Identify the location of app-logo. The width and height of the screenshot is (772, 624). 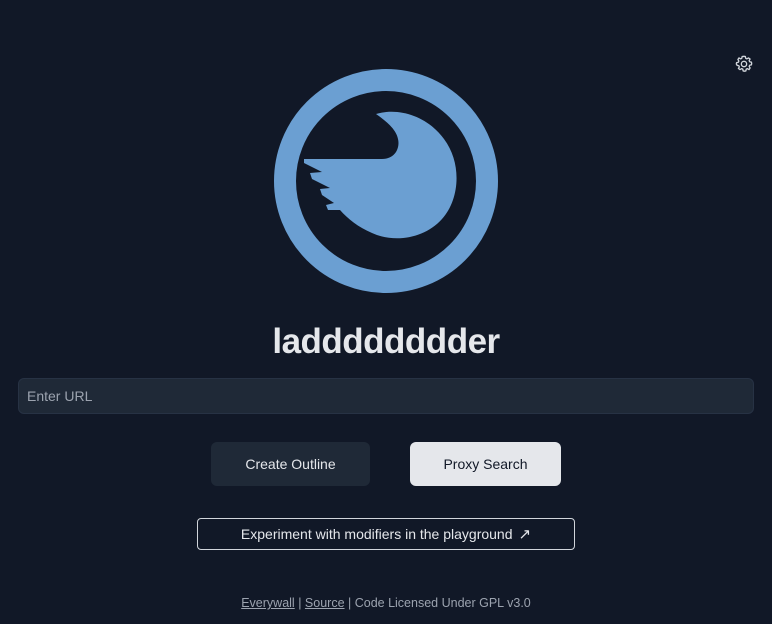
(386, 181).